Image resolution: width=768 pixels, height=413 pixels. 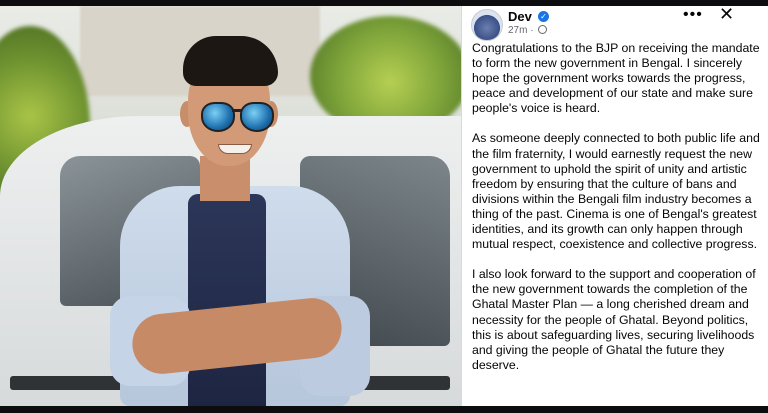 I want to click on author-avatar, so click(x=487, y=25).